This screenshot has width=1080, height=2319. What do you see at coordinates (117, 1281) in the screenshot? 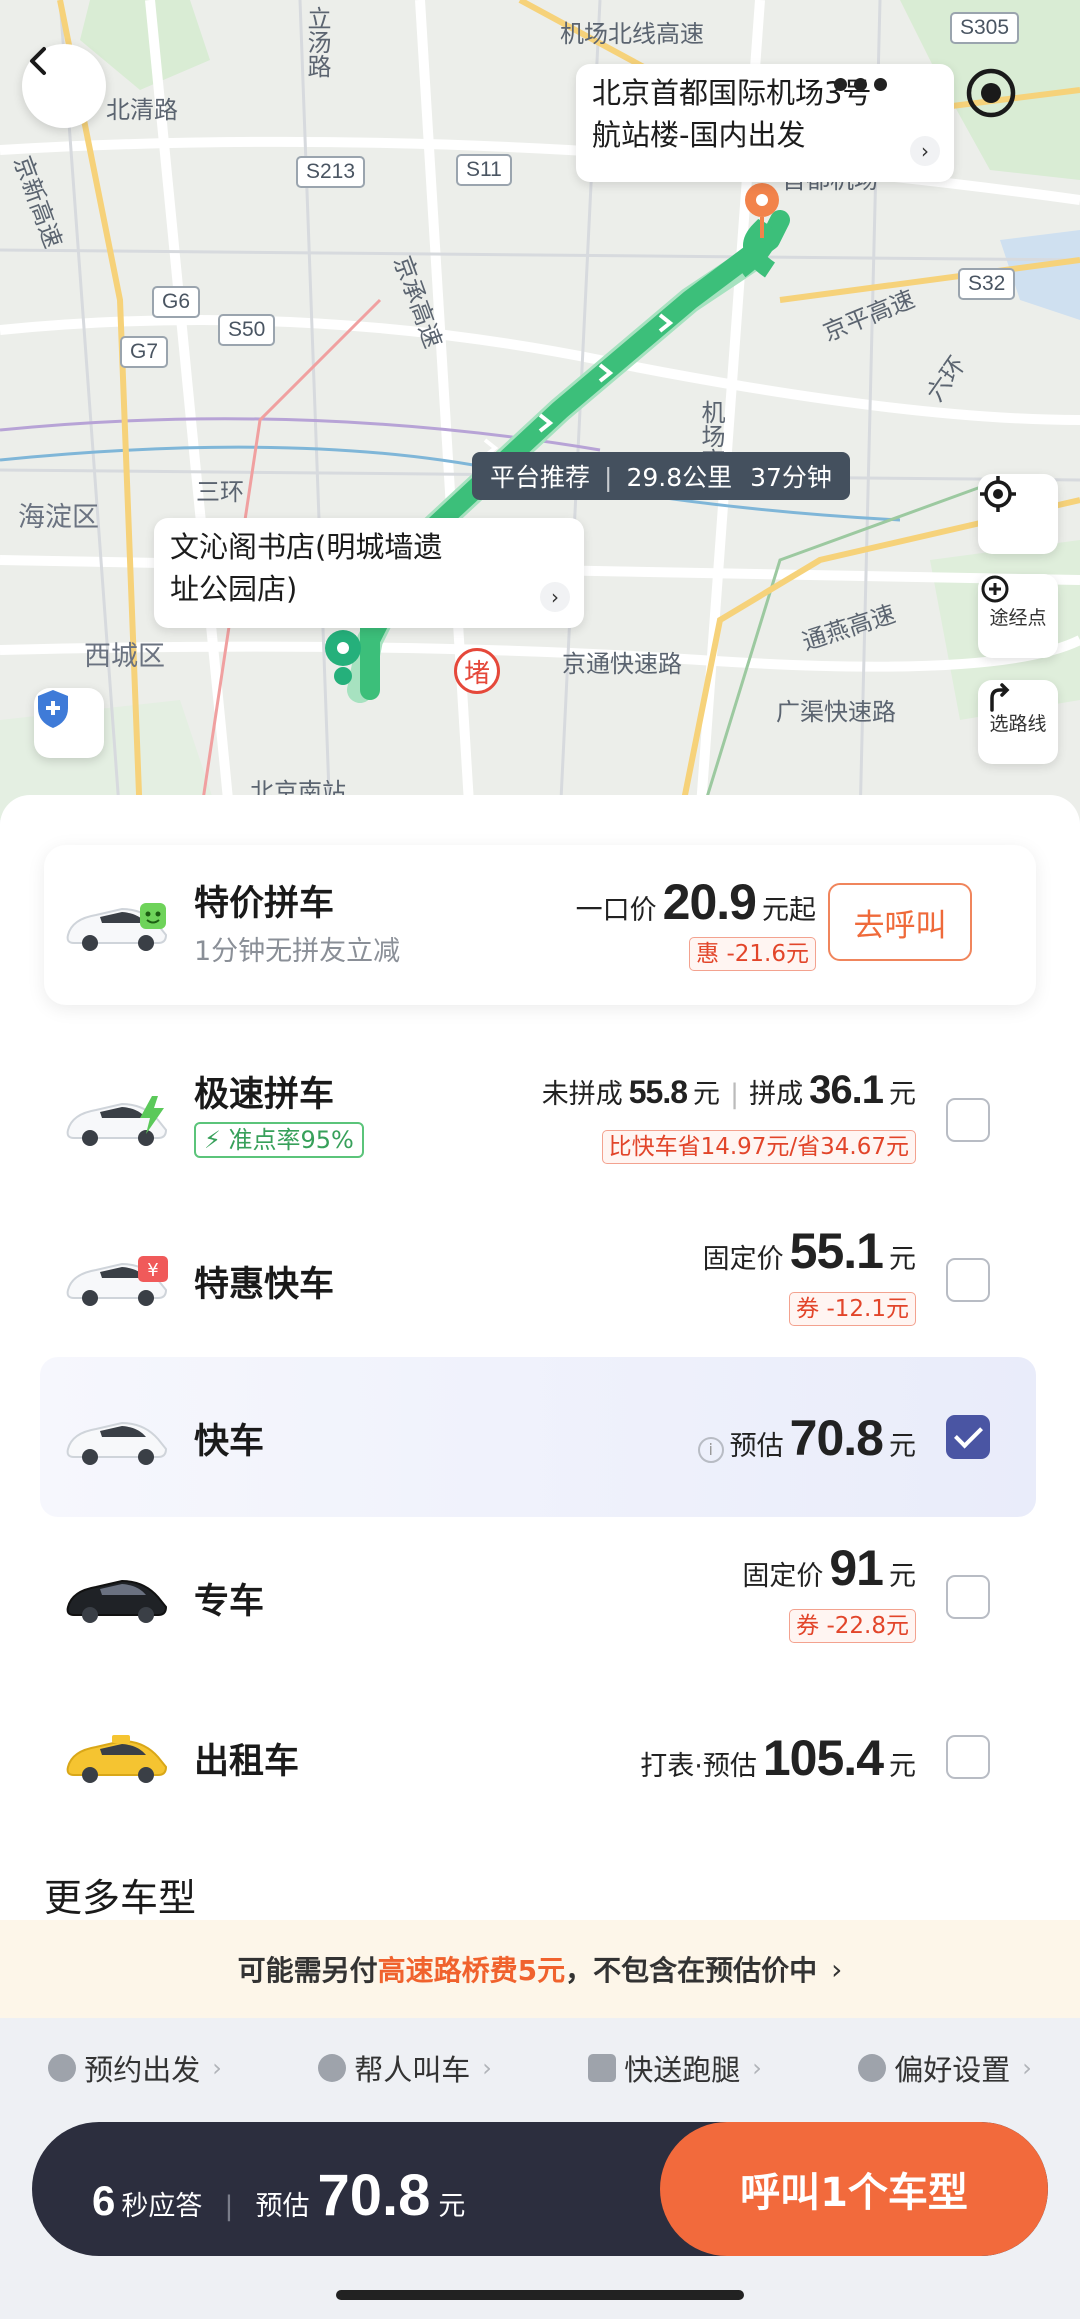
I see `car-icon: ¥` at bounding box center [117, 1281].